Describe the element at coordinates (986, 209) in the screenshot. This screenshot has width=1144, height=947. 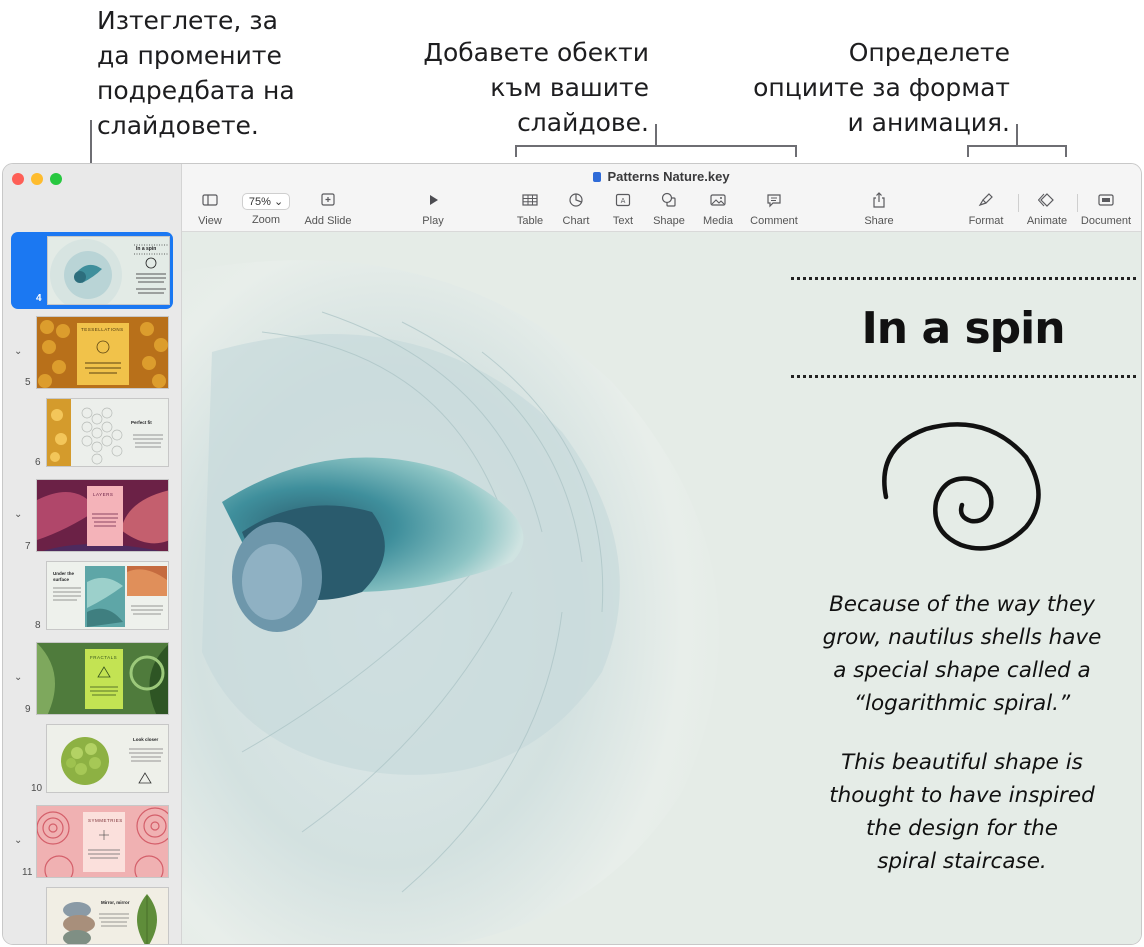
I see `format-button: Format` at that location.